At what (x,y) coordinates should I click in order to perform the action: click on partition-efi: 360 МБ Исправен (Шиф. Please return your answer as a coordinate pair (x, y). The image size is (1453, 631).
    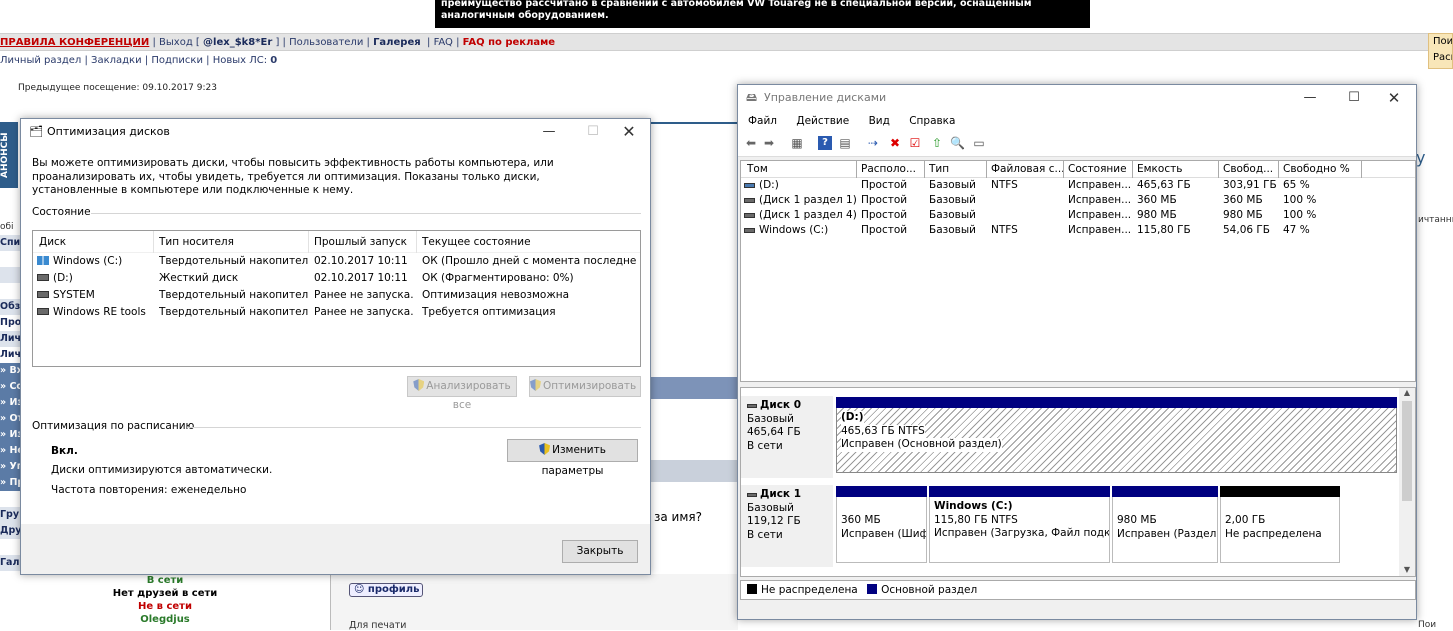
    Looking at the image, I should click on (881, 524).